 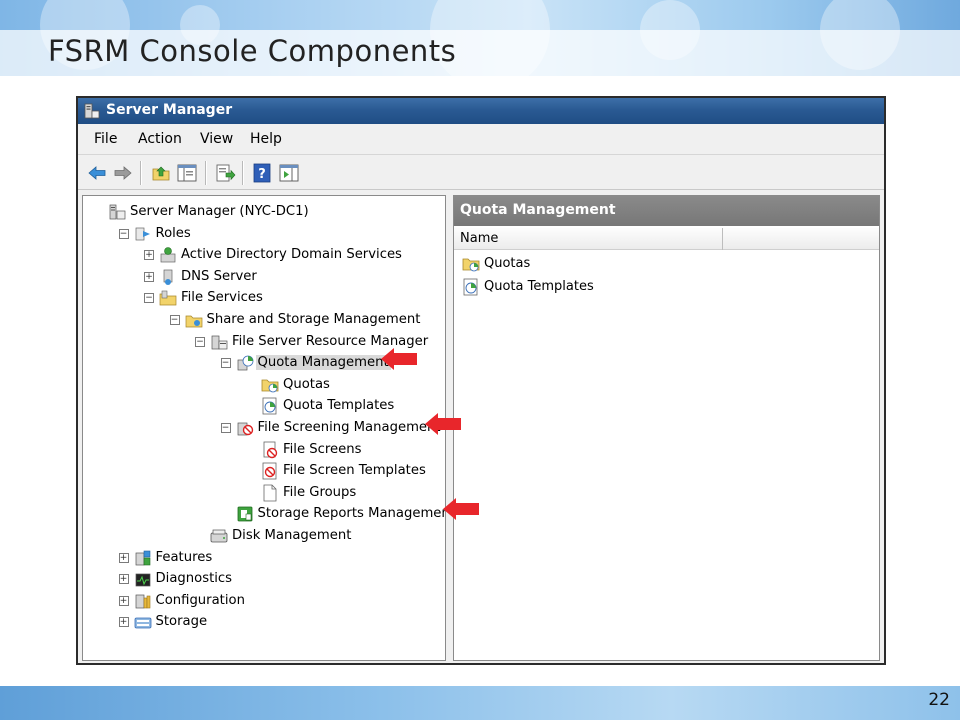 I want to click on tree-node-label: File Screen Templates, so click(x=354, y=471).